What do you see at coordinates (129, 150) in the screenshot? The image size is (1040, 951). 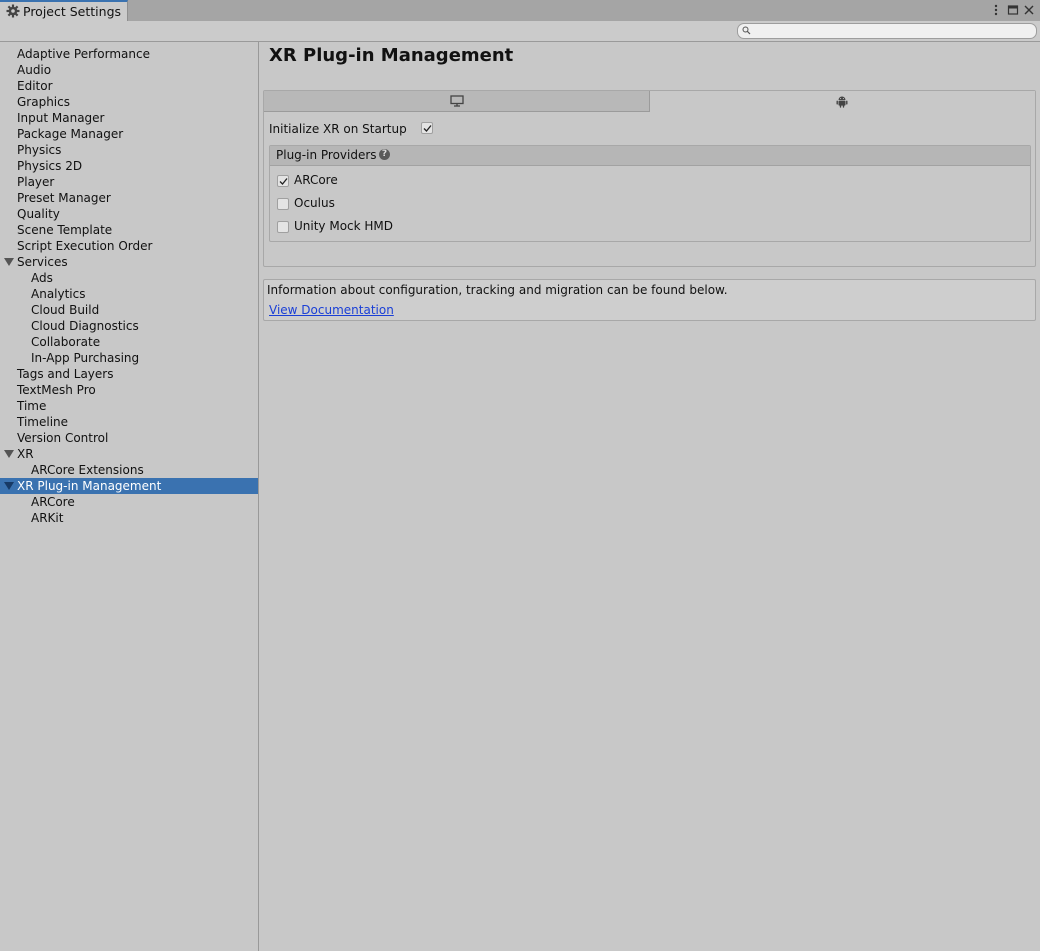 I see `sidebar-item-physics: Physics` at bounding box center [129, 150].